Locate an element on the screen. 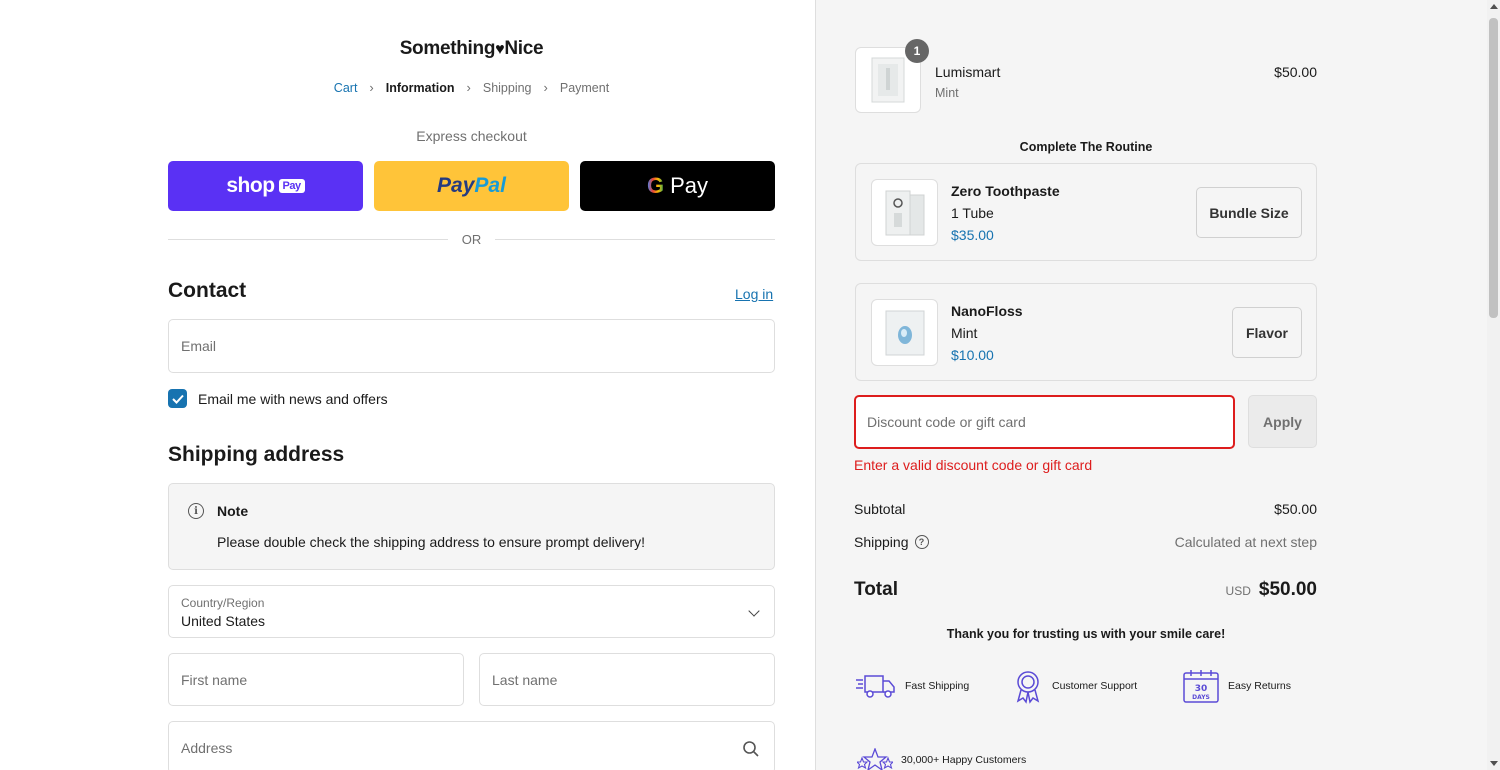  google-pay-button: G Pay is located at coordinates (677, 186).